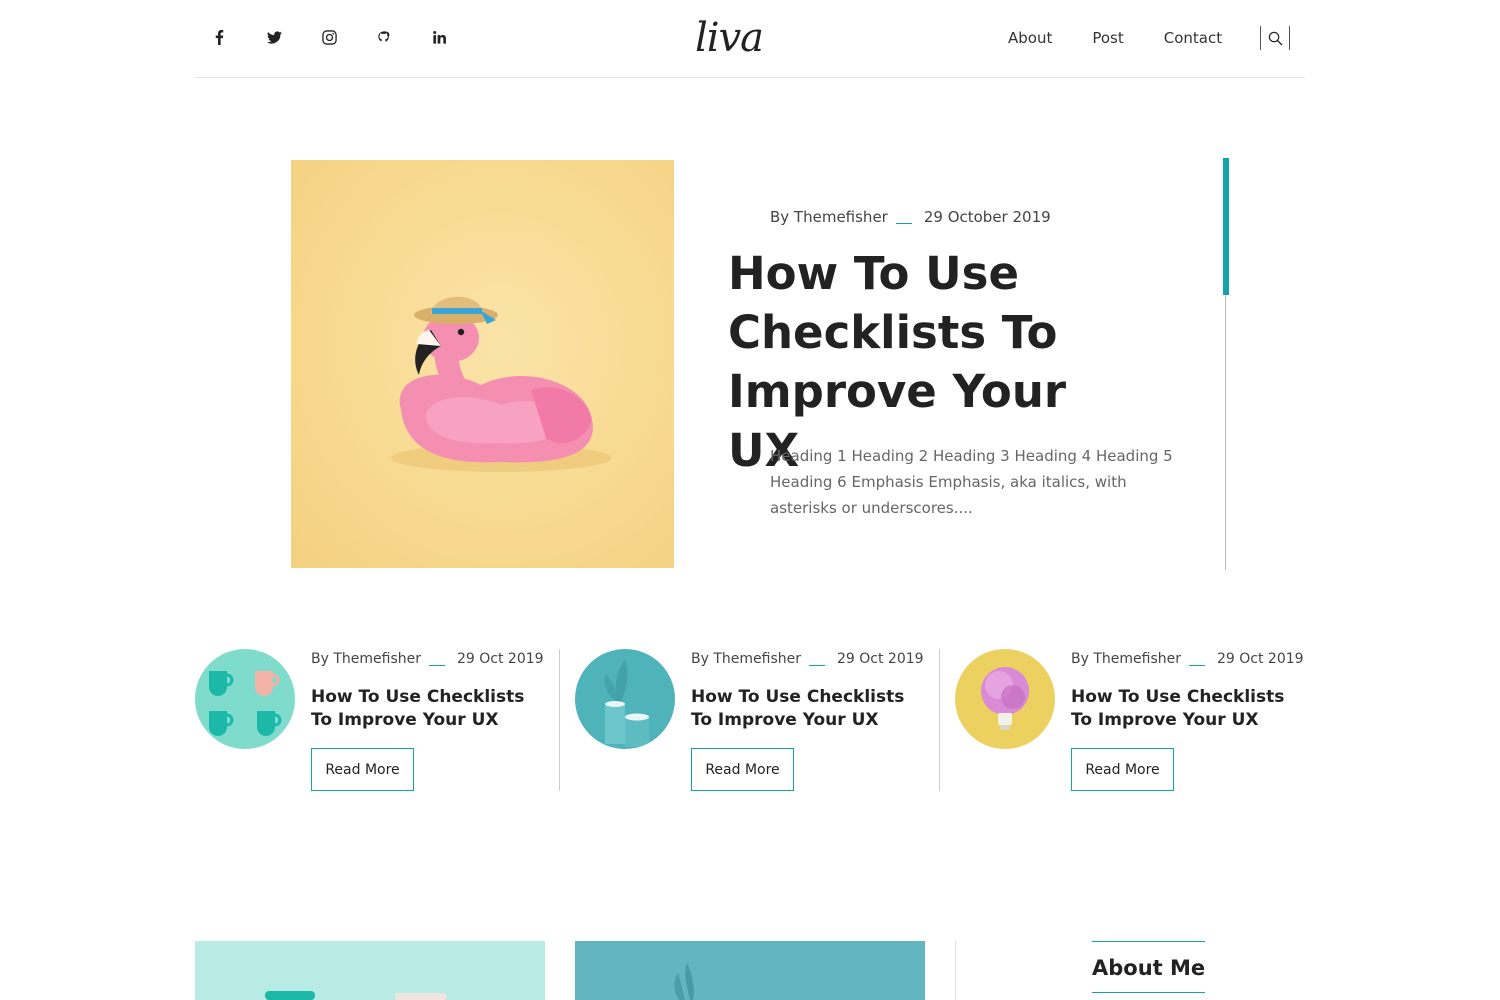 The image size is (1500, 1000). I want to click on featured-image, so click(482, 364).